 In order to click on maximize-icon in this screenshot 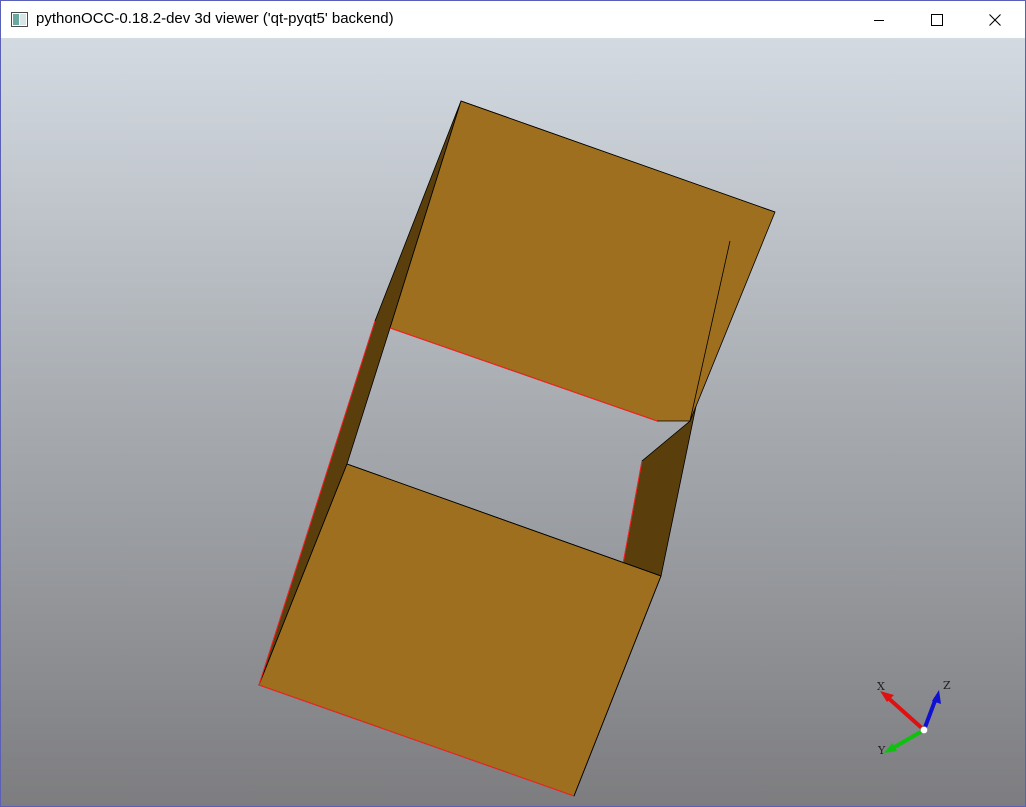, I will do `click(937, 19)`.